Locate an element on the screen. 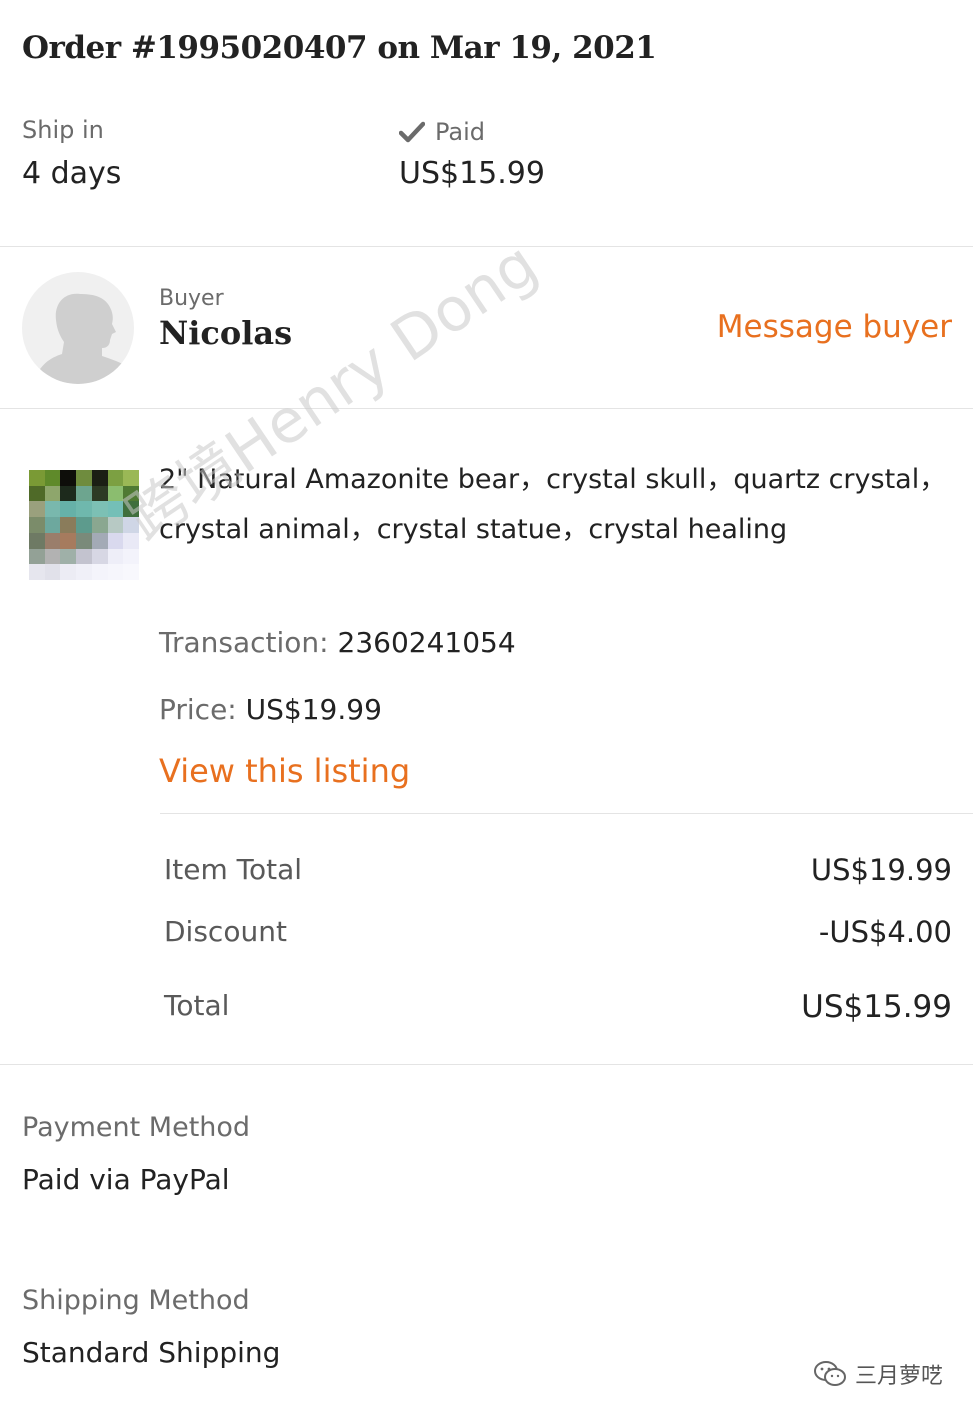 The height and width of the screenshot is (1416, 973). total-label: Total is located at coordinates (197, 1005).